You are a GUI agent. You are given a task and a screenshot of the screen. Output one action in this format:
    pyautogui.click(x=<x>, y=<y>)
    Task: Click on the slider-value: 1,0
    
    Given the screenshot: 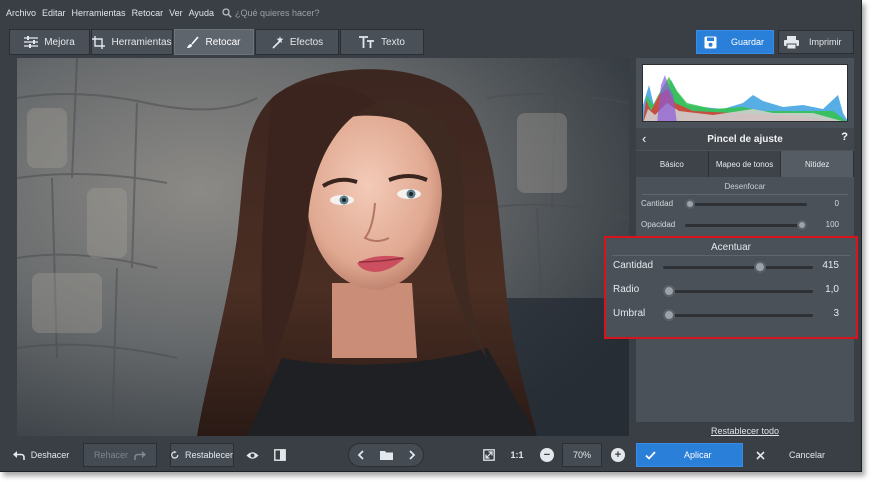 What is the action you would take?
    pyautogui.click(x=832, y=289)
    